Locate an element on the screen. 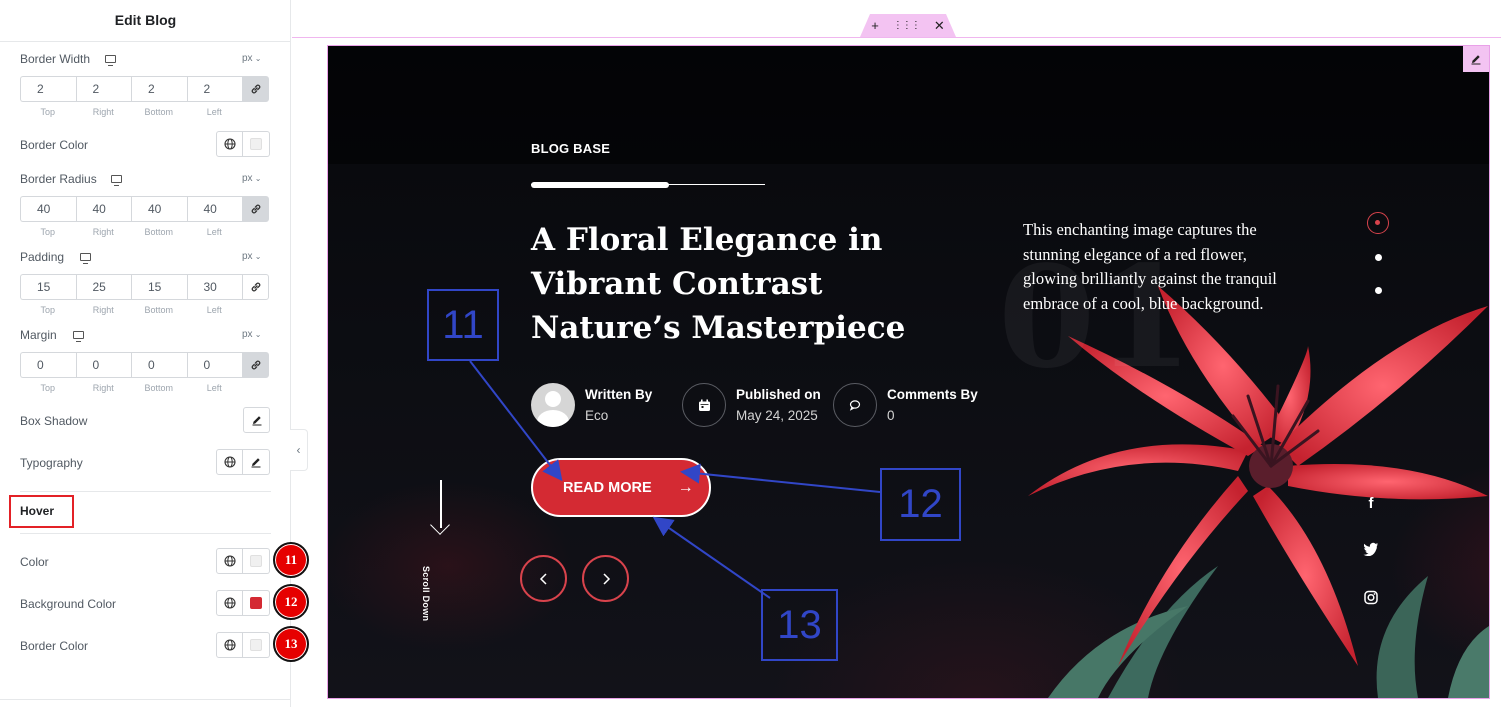 This screenshot has width=1501, height=707. padding-top: 15 is located at coordinates (48, 287).